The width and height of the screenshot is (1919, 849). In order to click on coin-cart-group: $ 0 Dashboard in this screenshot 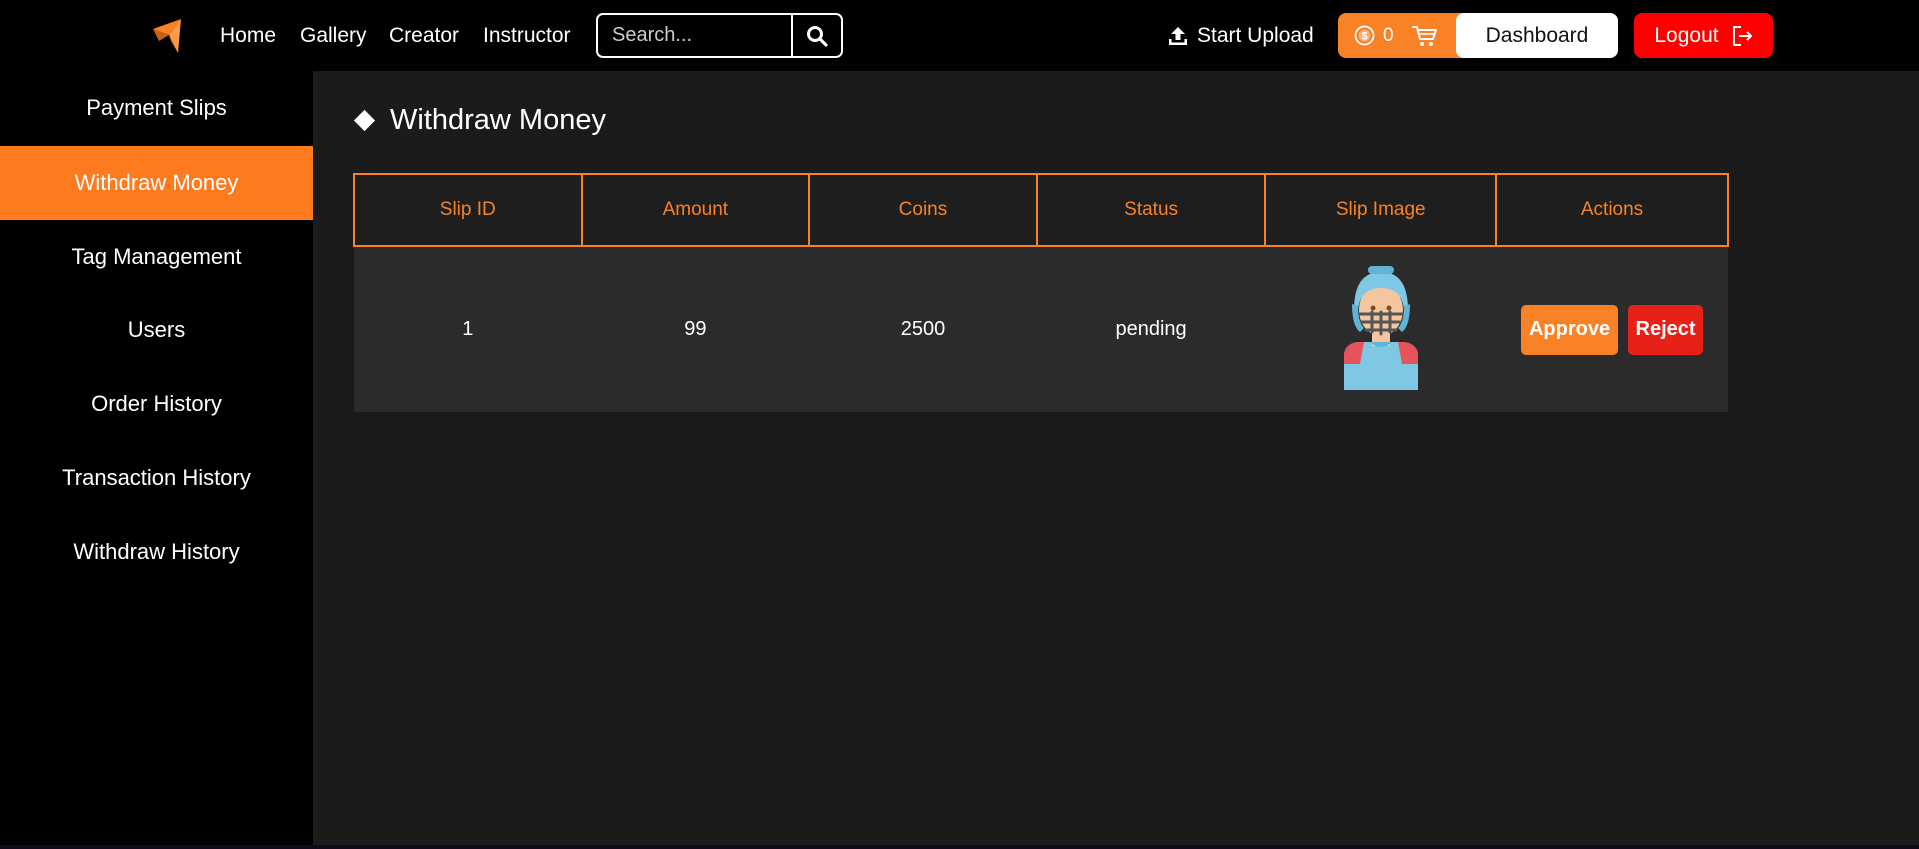, I will do `click(1478, 35)`.